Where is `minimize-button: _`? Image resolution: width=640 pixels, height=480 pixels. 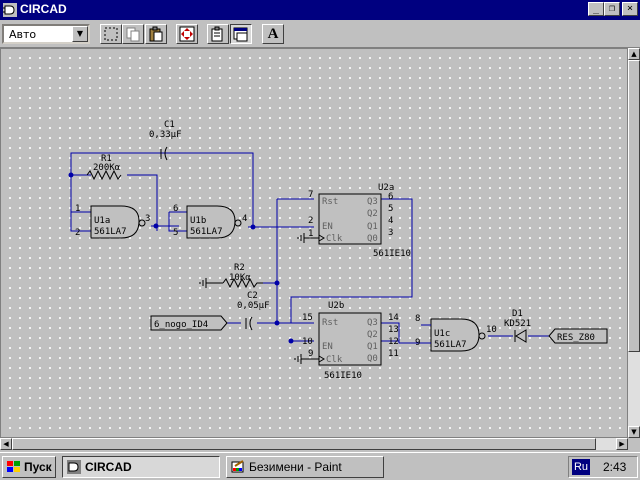
minimize-button: _ is located at coordinates (596, 9).